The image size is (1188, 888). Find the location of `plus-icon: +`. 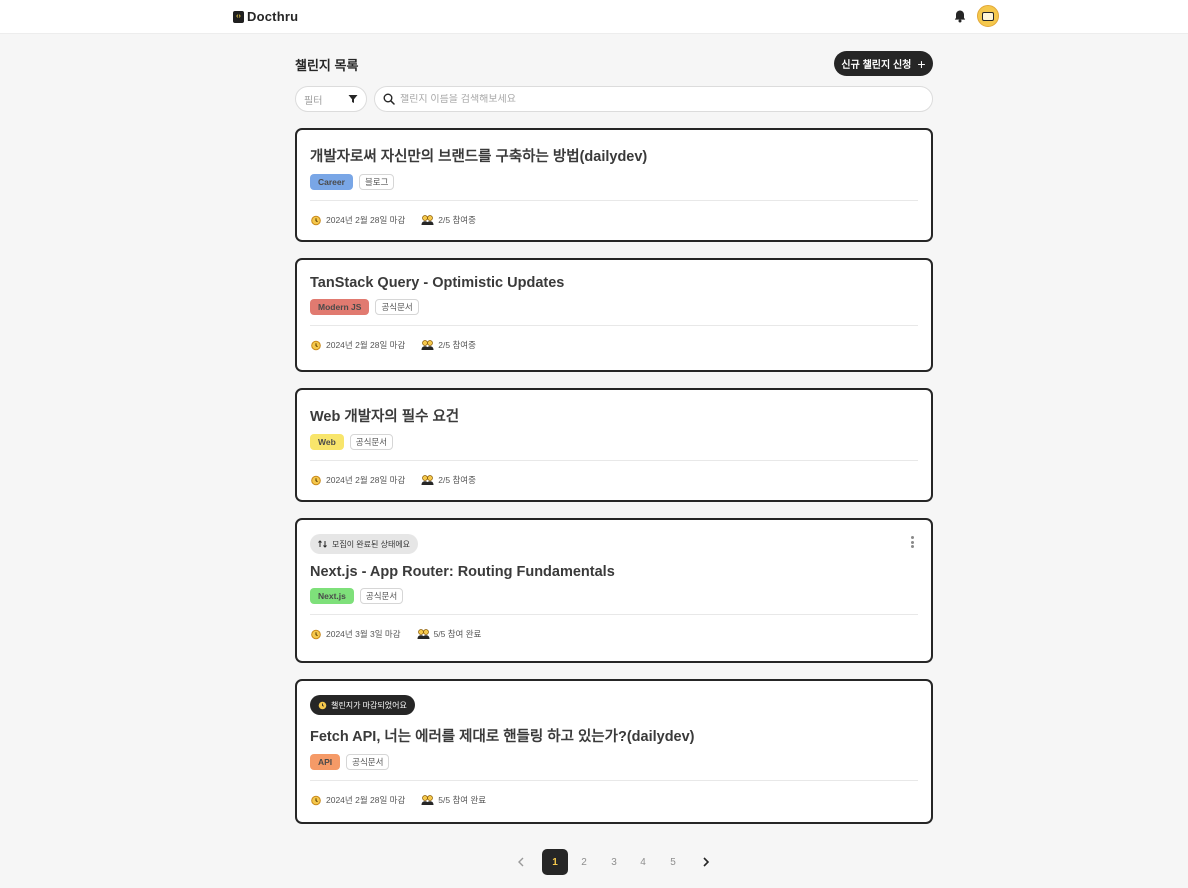

plus-icon: + is located at coordinates (921, 63).